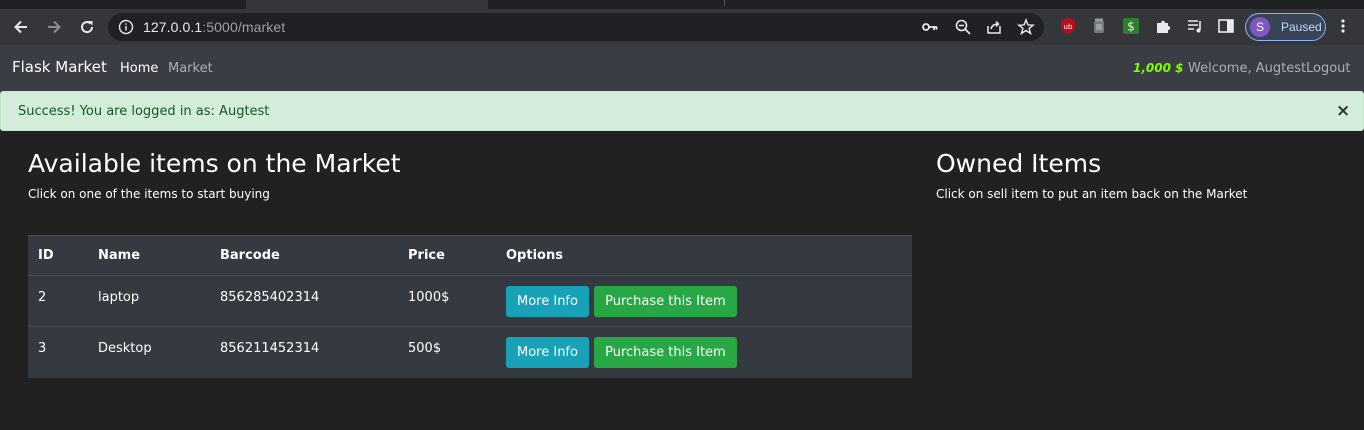  Describe the element at coordinates (304, 301) in the screenshot. I see `cell-barcode: 856285402314` at that location.